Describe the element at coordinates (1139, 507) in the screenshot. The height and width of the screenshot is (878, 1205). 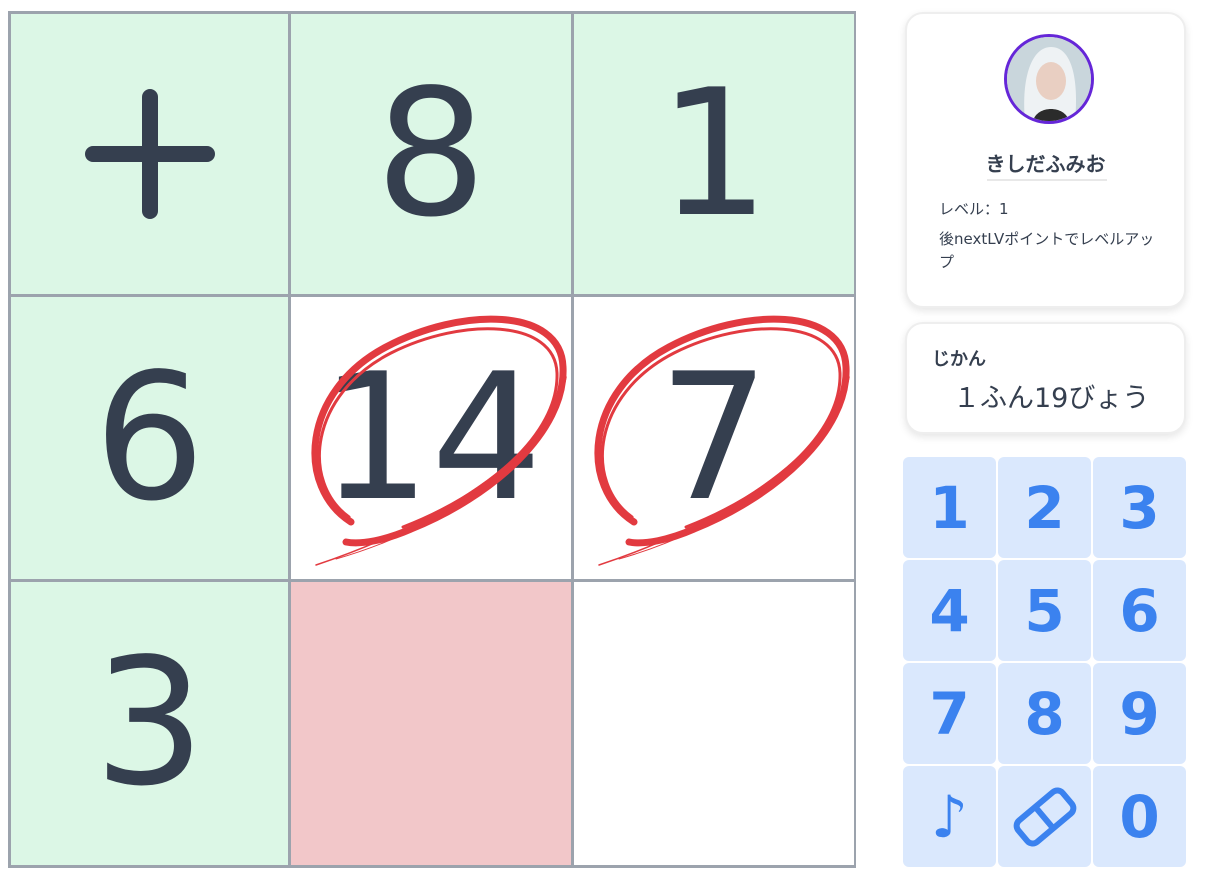
I see `key-3: 3` at that location.